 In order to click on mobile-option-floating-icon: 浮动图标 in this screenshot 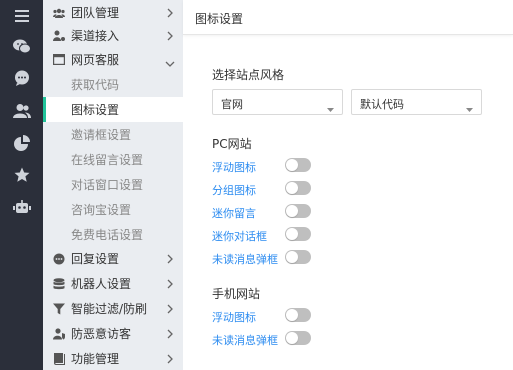, I will do `click(234, 317)`.